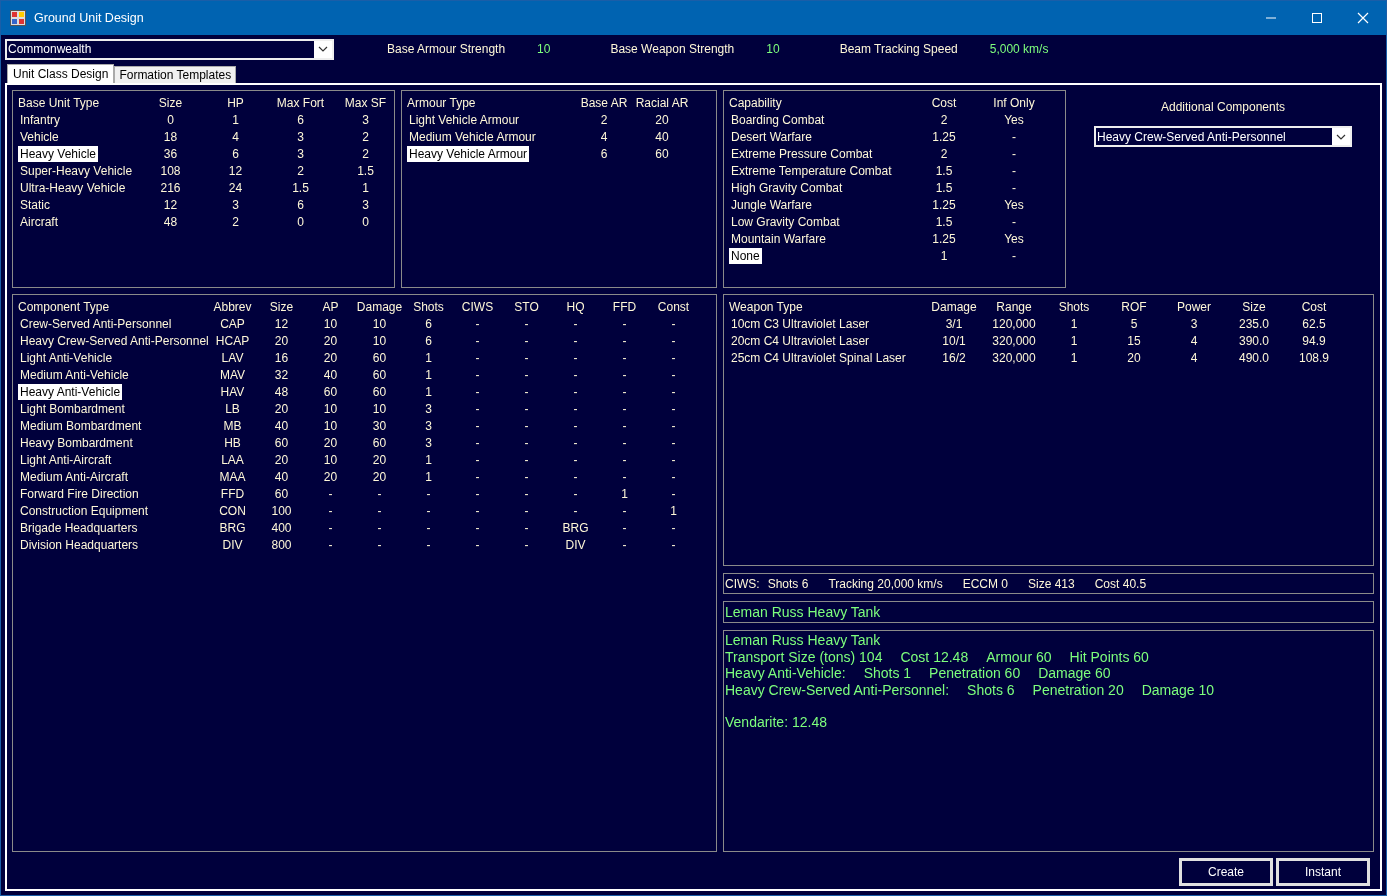 This screenshot has height=896, width=1387. Describe the element at coordinates (39, 221) in the screenshot. I see `list-item: Aircraft` at that location.